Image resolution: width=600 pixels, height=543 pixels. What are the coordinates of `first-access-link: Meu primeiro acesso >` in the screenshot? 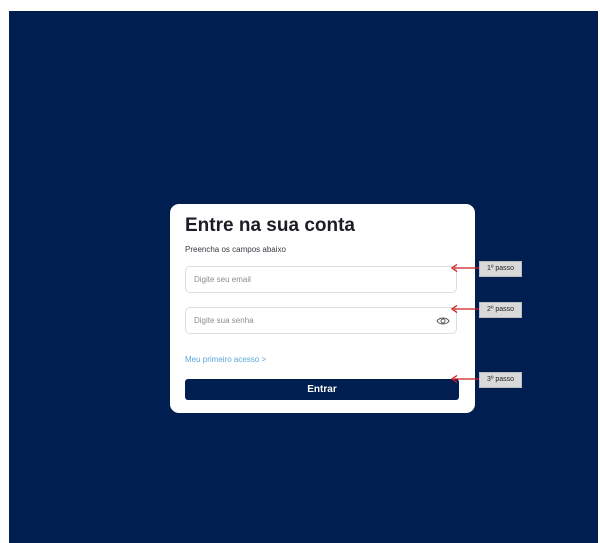 It's located at (225, 359).